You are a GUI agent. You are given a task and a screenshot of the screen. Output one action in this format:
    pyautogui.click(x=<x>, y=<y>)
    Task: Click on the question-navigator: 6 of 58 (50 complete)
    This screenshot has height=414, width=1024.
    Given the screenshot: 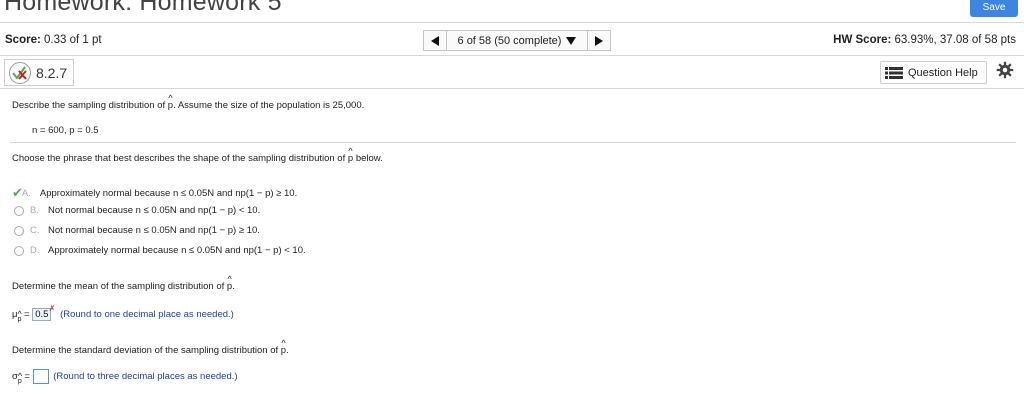 What is the action you would take?
    pyautogui.click(x=517, y=40)
    